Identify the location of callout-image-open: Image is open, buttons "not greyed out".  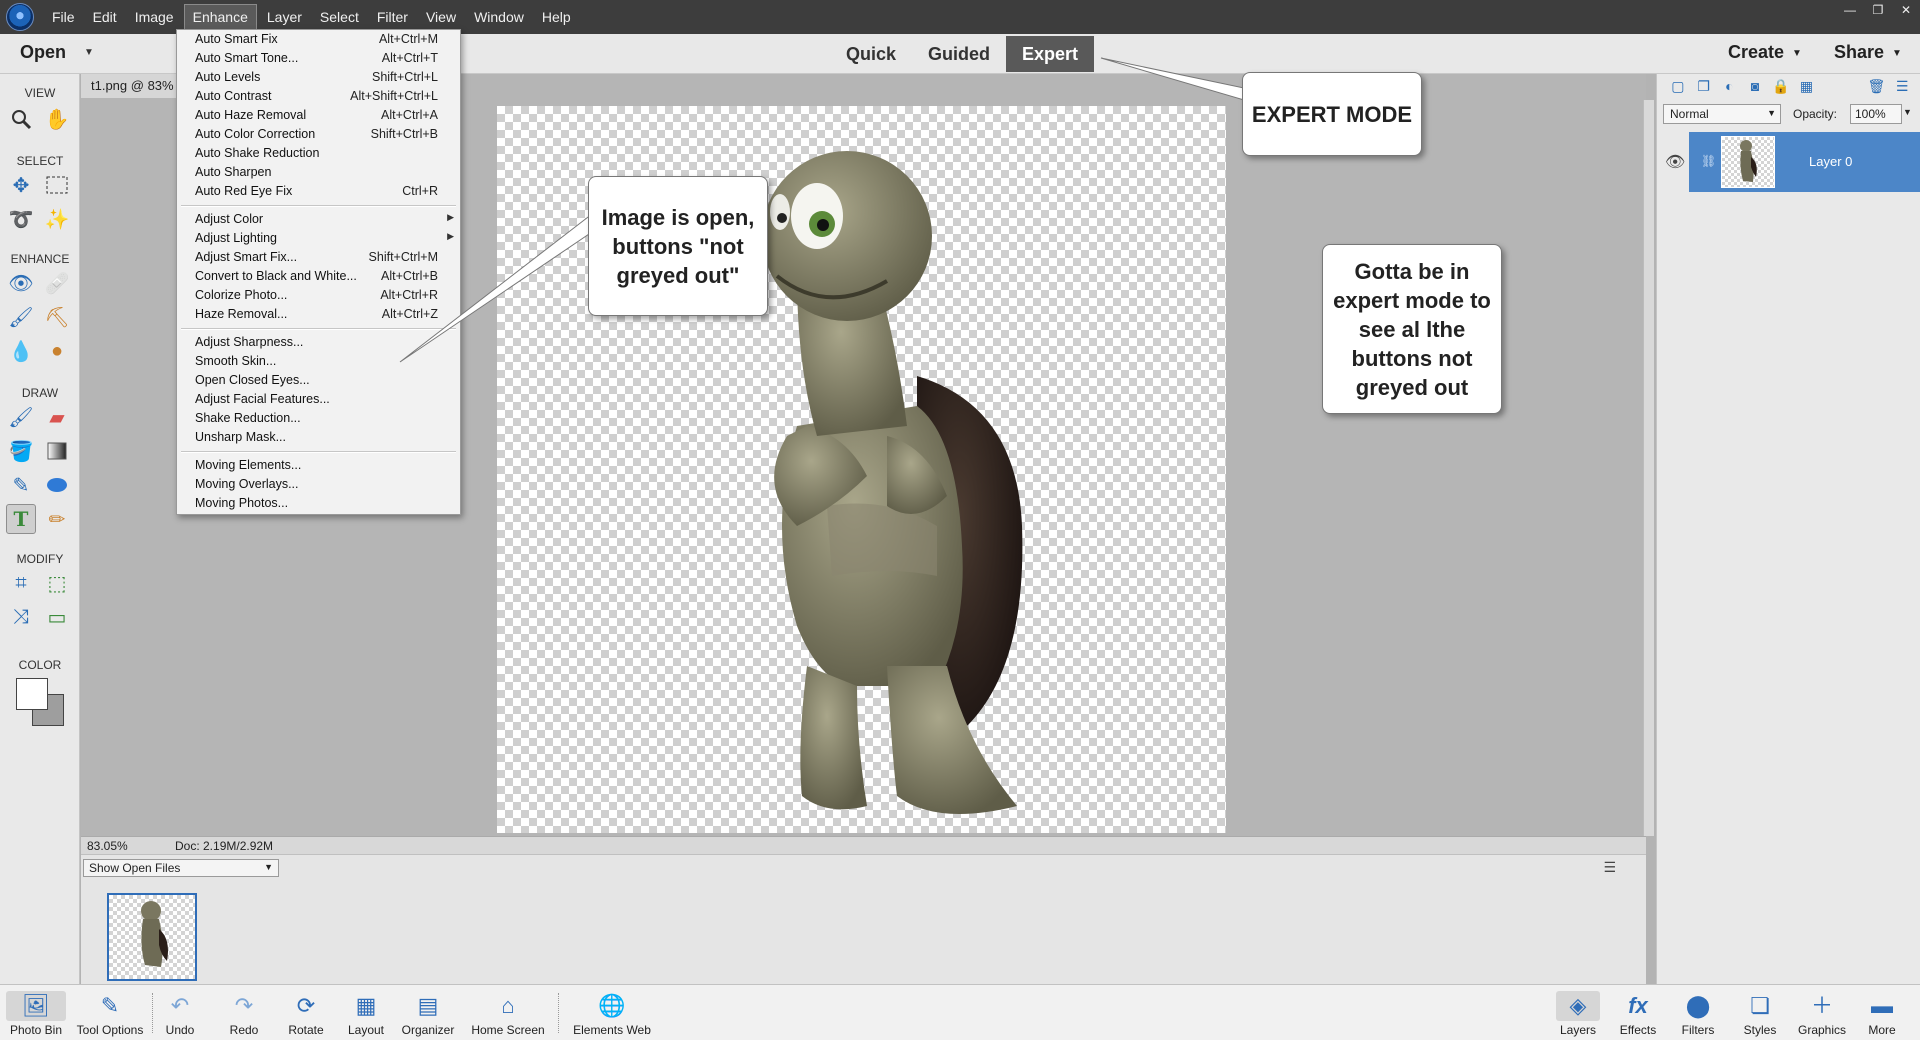
(678, 246).